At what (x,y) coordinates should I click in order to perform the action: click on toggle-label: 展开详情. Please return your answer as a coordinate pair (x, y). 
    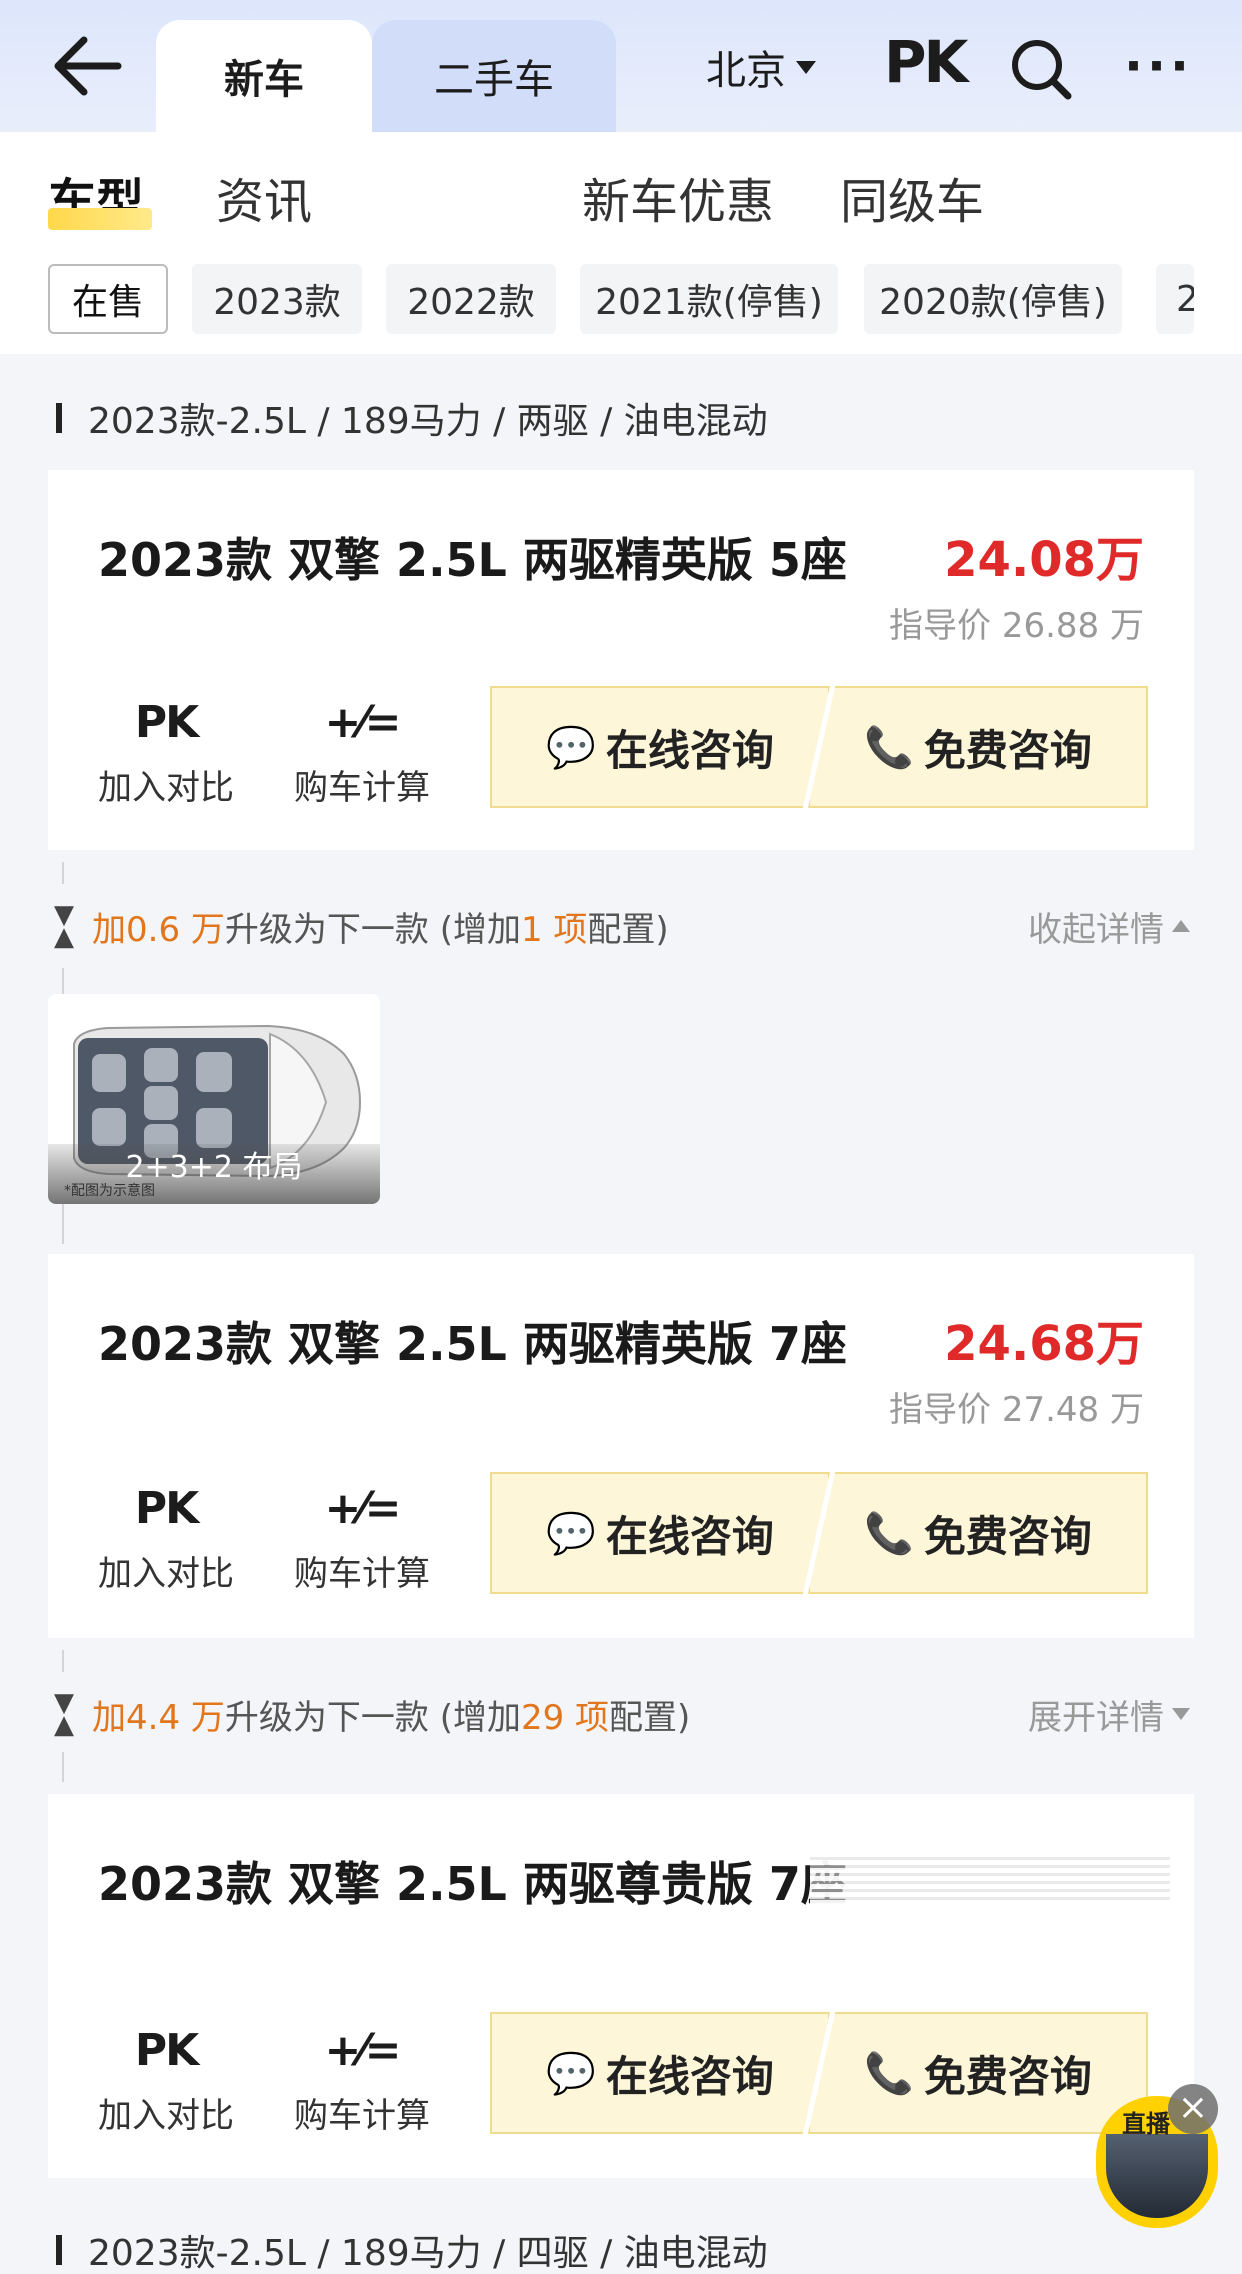
    Looking at the image, I should click on (1096, 1717).